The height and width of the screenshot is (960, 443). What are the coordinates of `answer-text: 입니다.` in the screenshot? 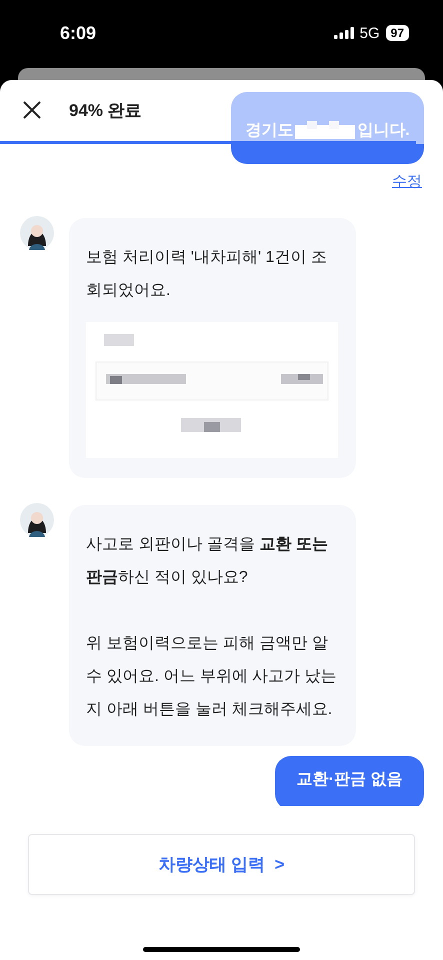 It's located at (383, 130).